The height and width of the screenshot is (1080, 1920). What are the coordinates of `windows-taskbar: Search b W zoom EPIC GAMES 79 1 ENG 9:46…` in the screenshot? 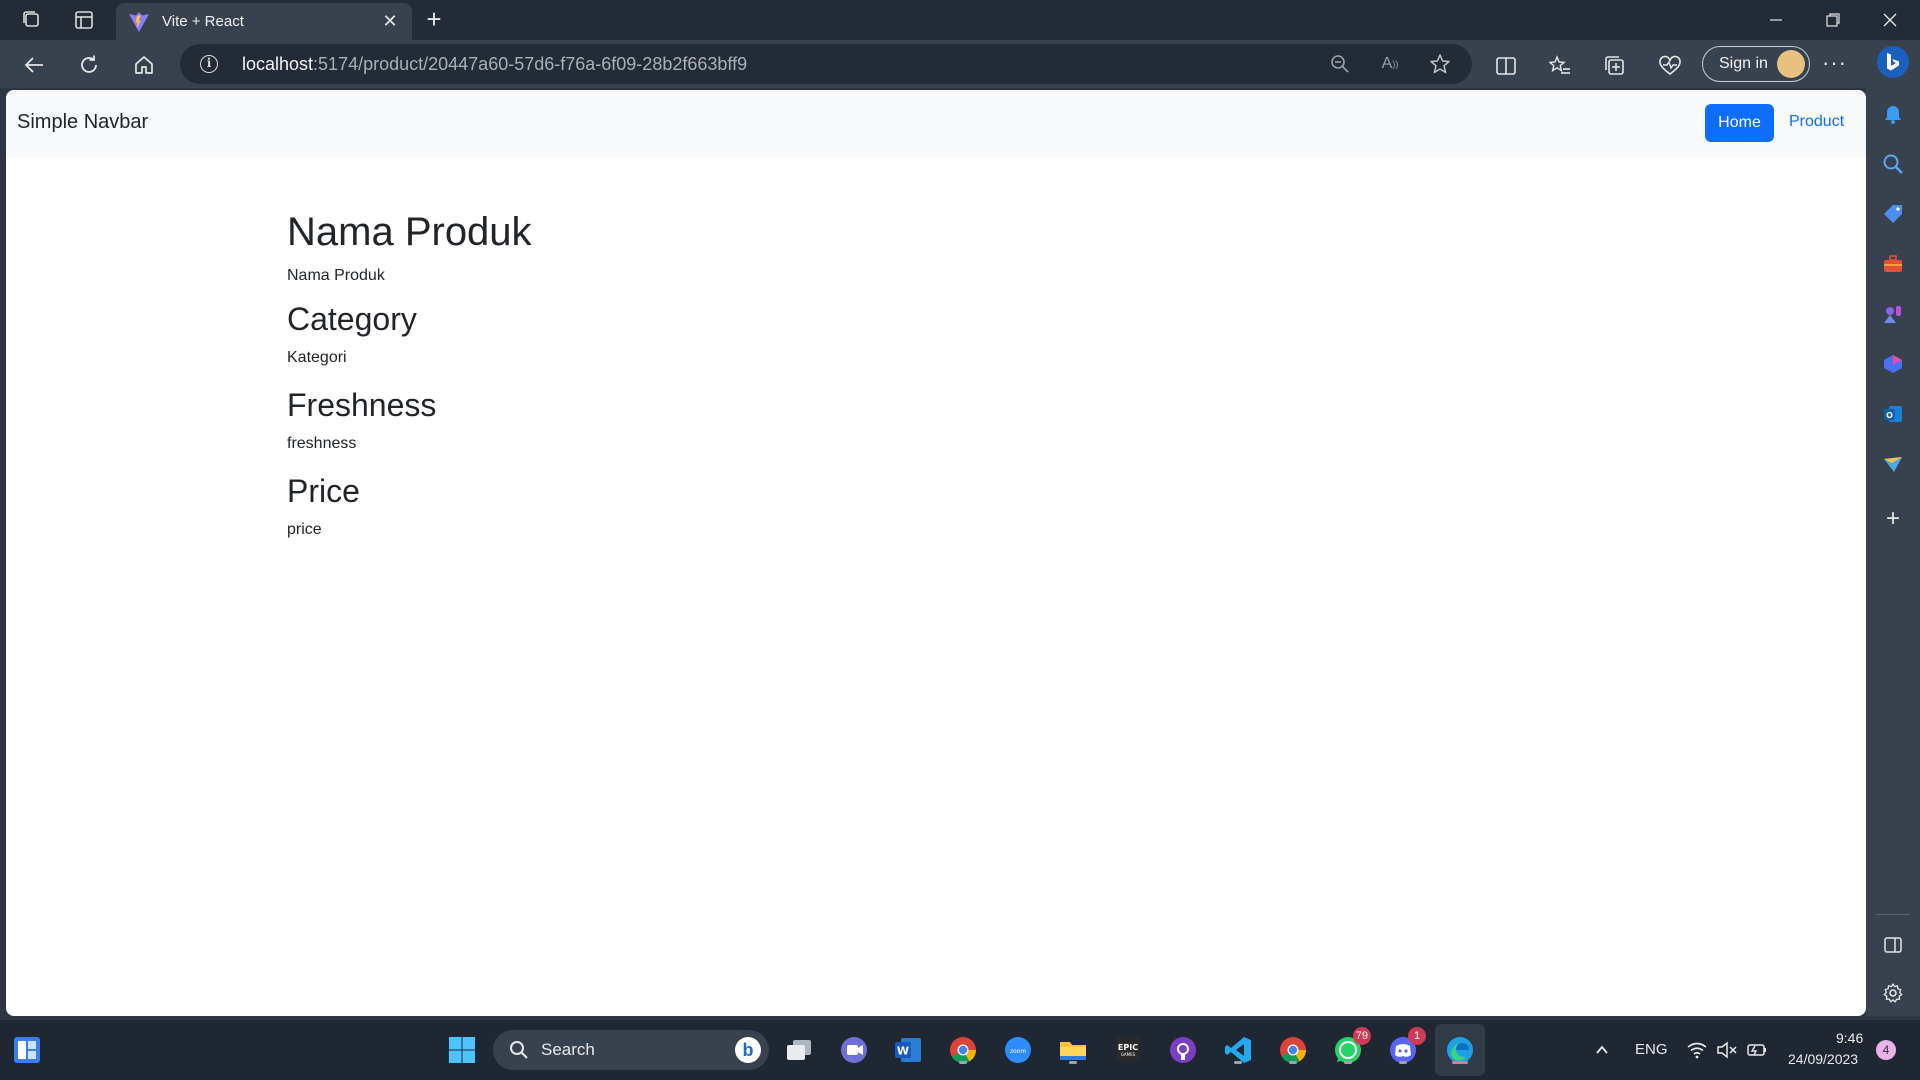 It's located at (960, 1050).